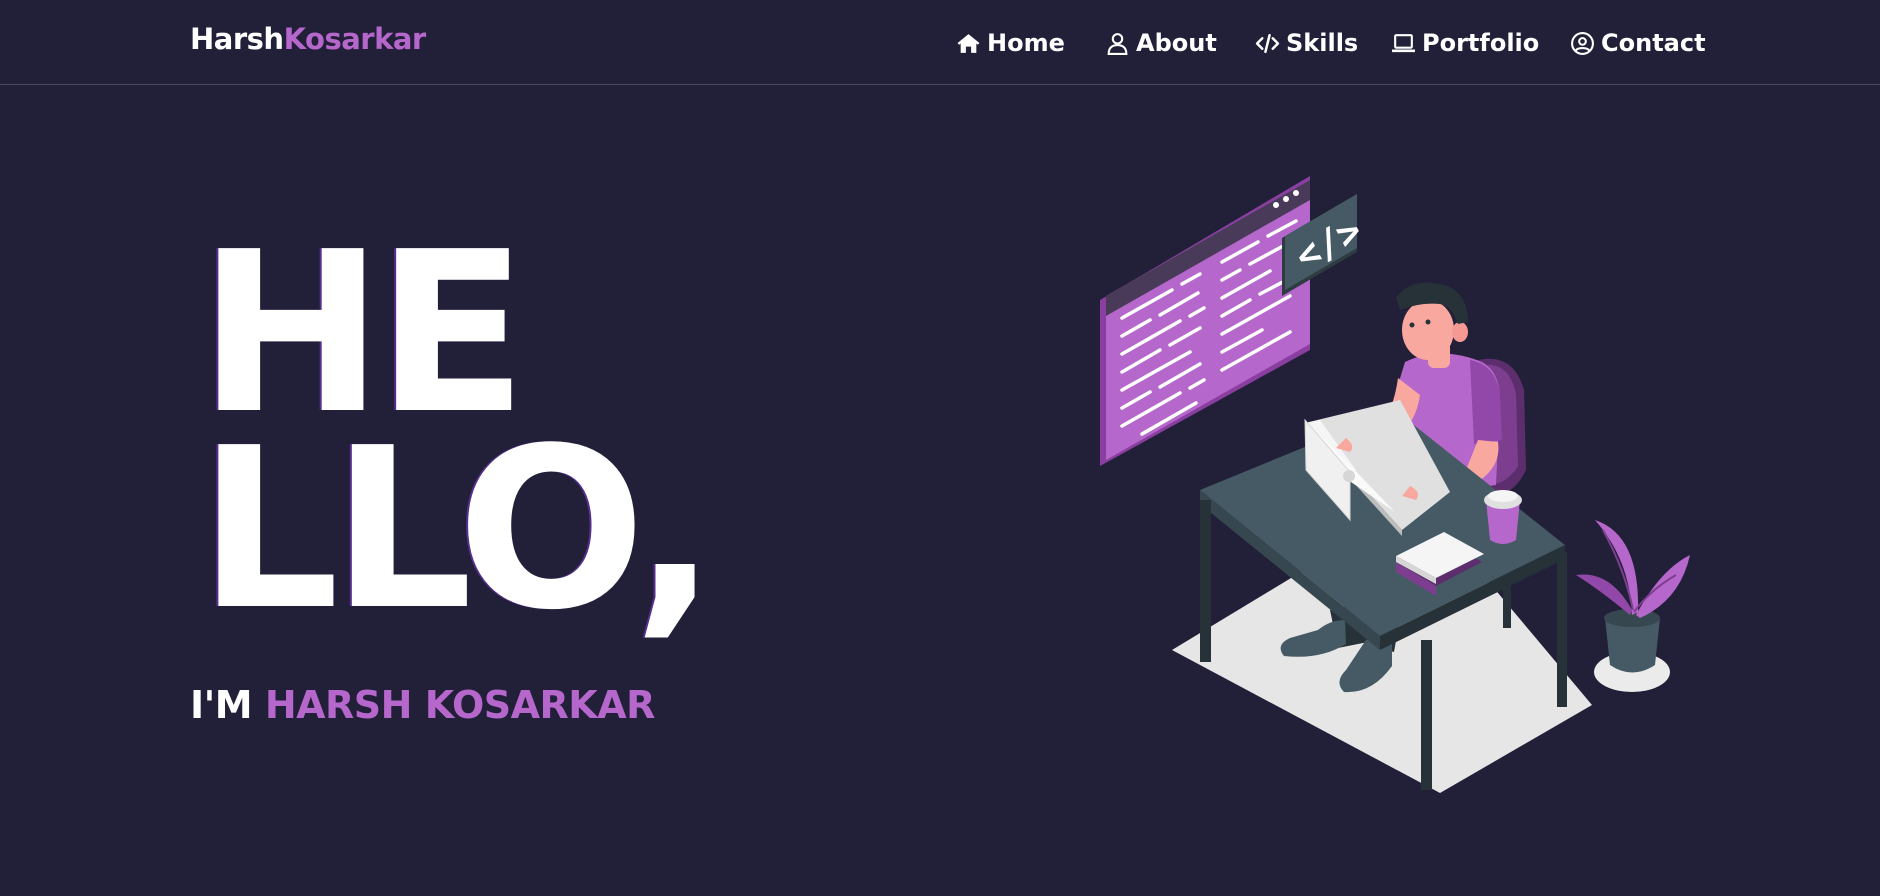  I want to click on hero-intro: I'M, so click(221, 705).